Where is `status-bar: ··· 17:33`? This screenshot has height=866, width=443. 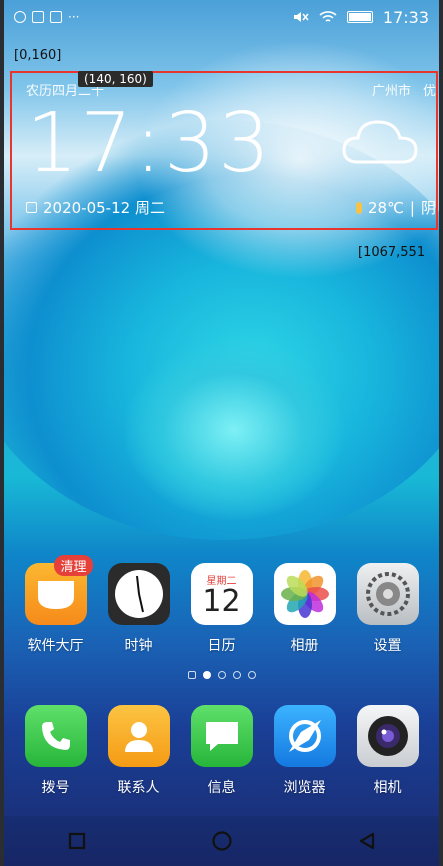 status-bar: ··· 17:33 is located at coordinates (221, 17).